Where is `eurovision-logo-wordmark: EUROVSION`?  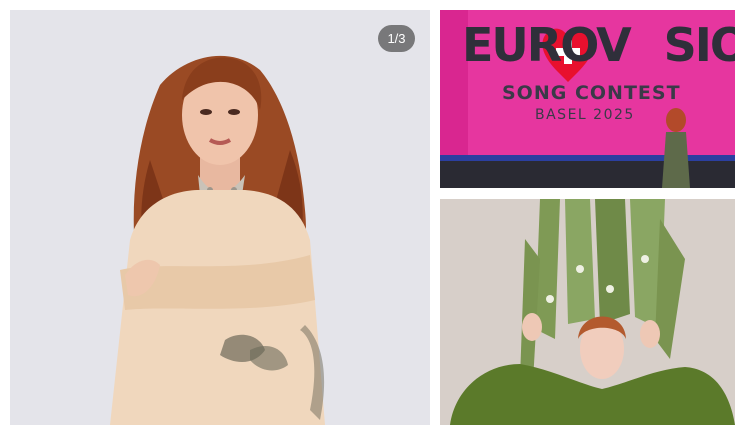 eurovision-logo-wordmark: EUROVSION is located at coordinates (598, 45).